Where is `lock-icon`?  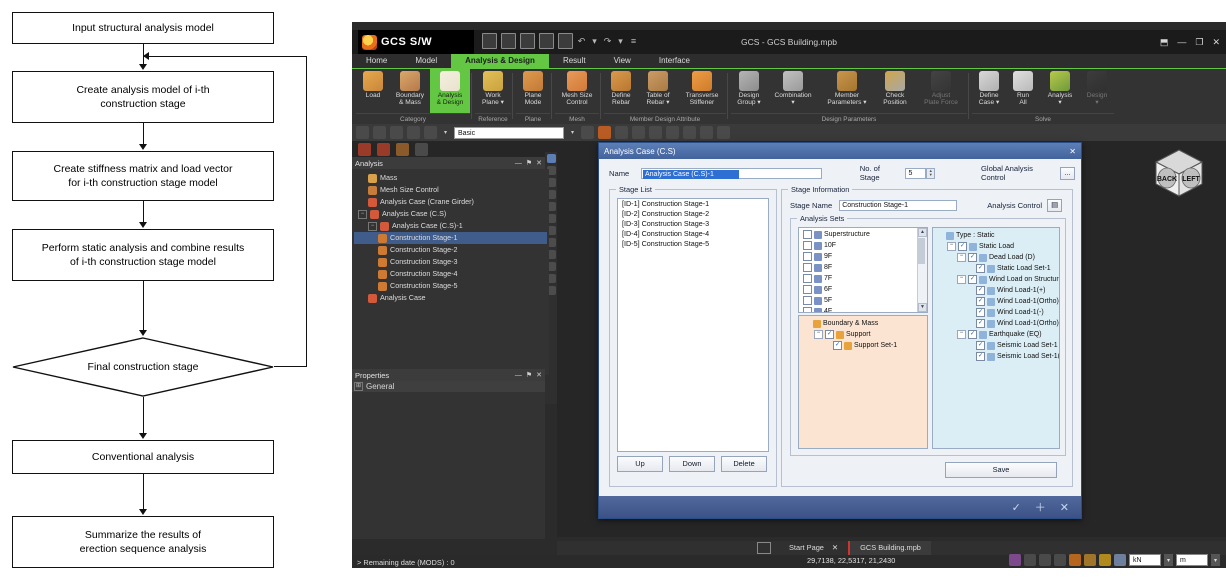
lock-icon is located at coordinates (362, 132).